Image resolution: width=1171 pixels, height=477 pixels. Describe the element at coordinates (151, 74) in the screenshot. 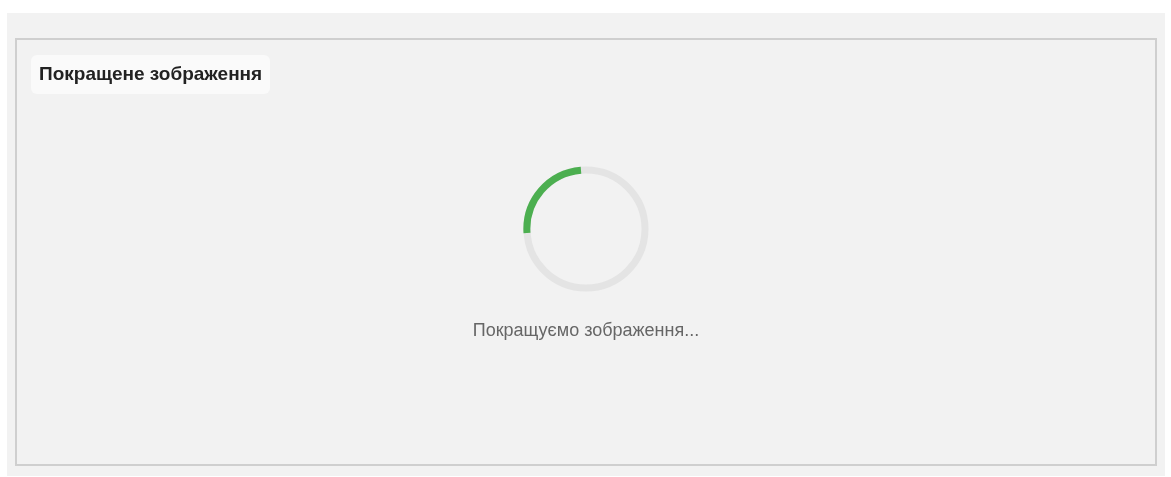

I see `panel-title: Покращене зображення` at that location.